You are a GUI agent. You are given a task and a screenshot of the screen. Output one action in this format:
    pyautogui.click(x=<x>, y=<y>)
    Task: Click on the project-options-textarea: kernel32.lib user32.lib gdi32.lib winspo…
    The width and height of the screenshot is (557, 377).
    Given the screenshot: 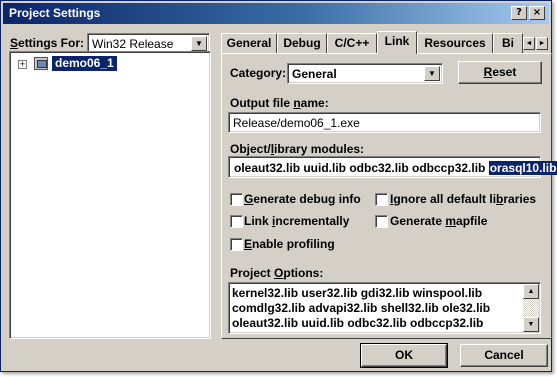 What is the action you would take?
    pyautogui.click(x=384, y=308)
    